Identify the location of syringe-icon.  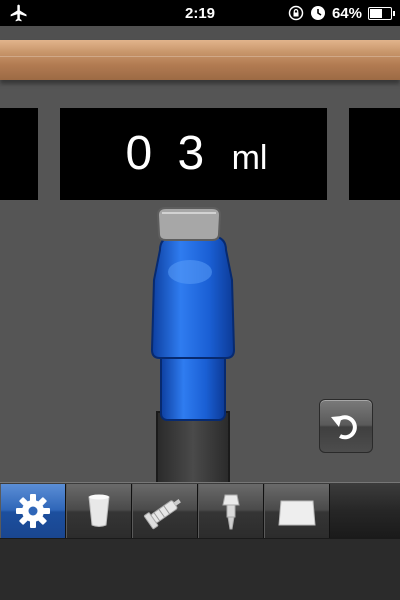
(162, 514).